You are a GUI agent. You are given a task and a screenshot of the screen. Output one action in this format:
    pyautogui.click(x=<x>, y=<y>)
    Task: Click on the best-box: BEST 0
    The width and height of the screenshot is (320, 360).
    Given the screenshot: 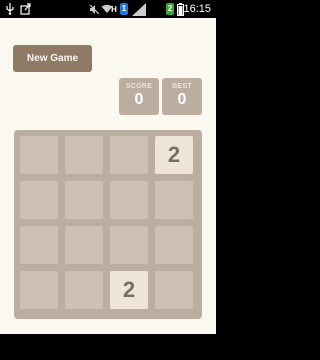 What is the action you would take?
    pyautogui.click(x=182, y=96)
    